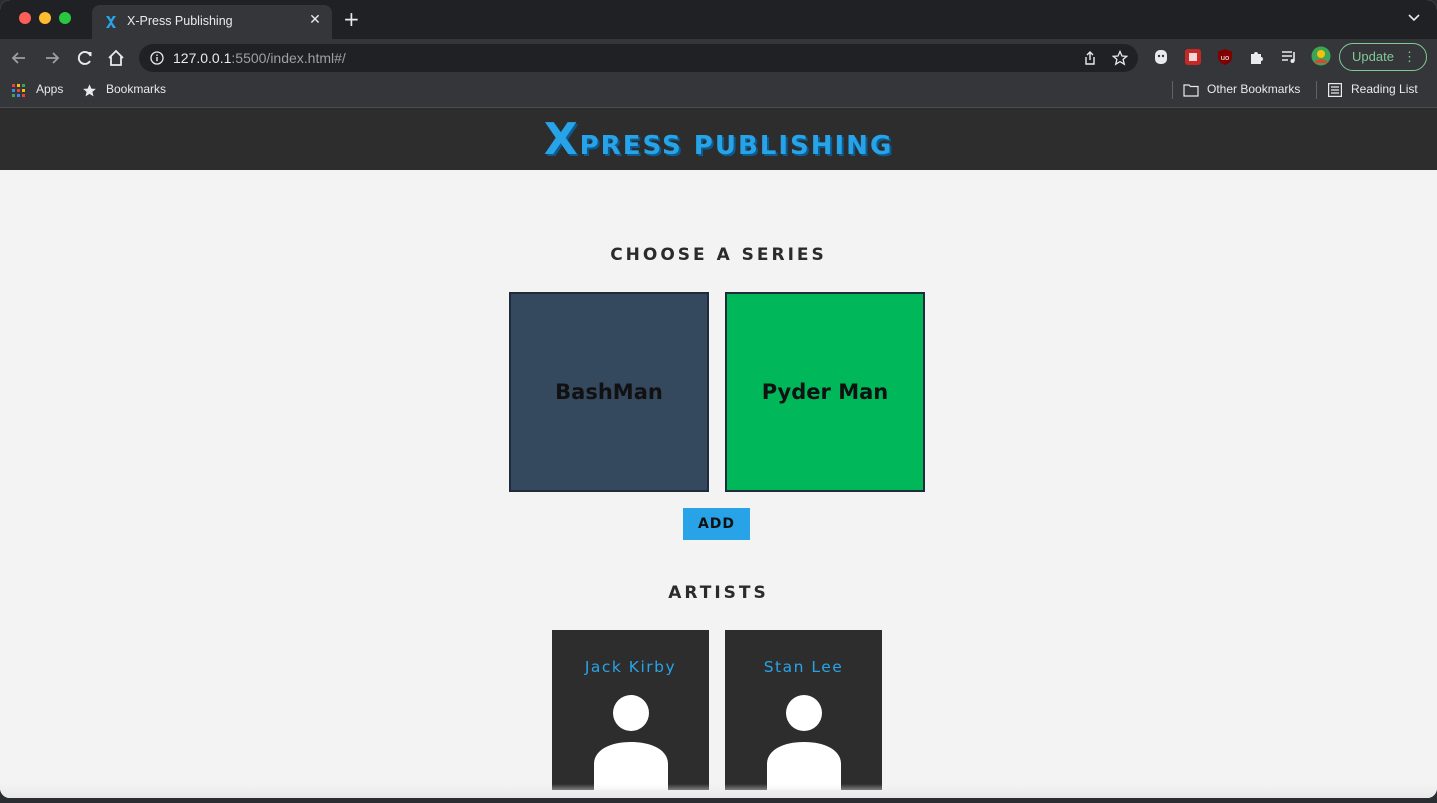 Image resolution: width=1437 pixels, height=803 pixels. Describe the element at coordinates (1289, 57) in the screenshot. I see `reading-queue-icon` at that location.